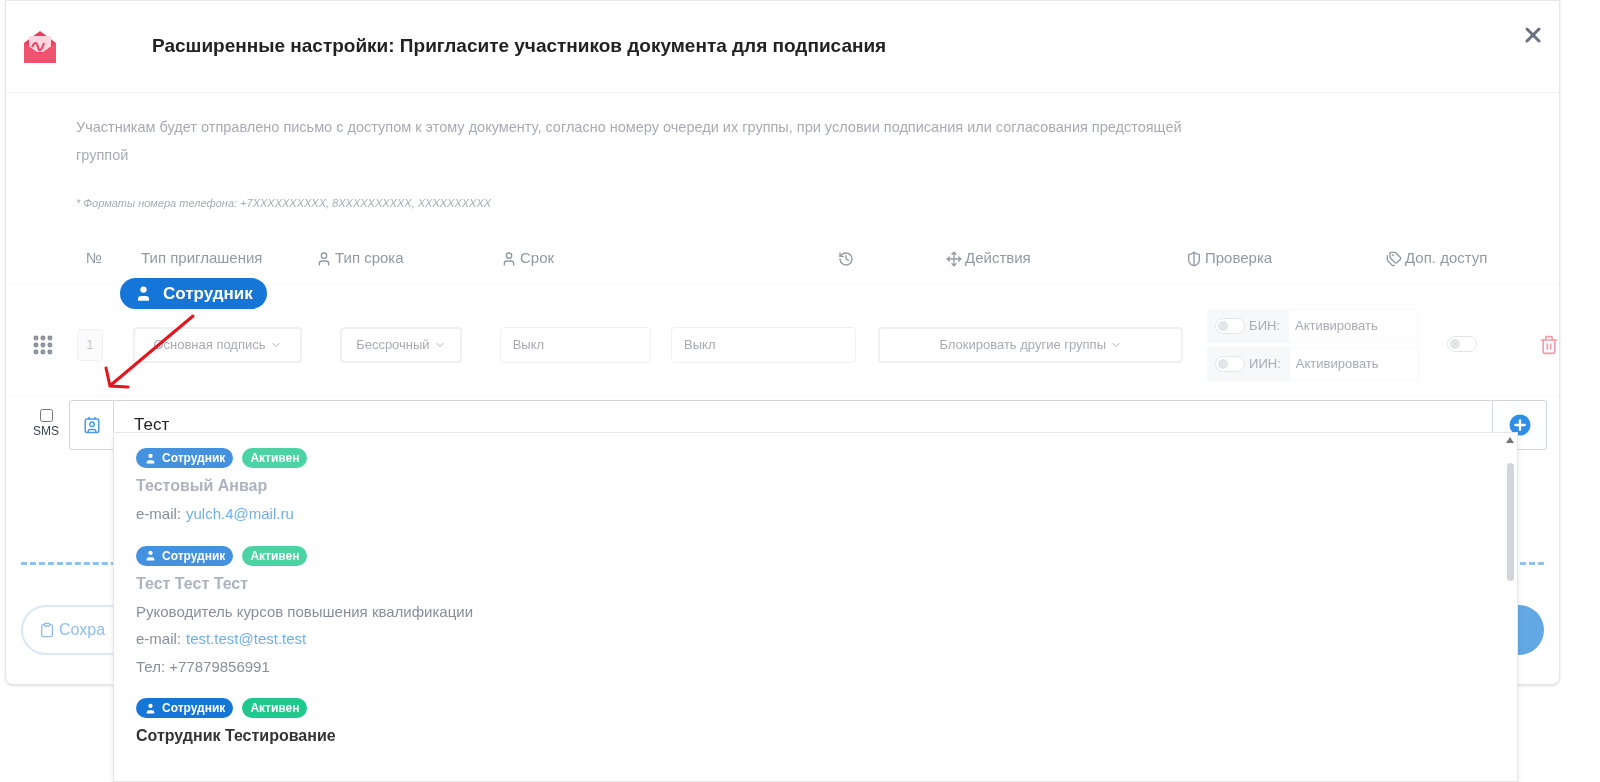  Describe the element at coordinates (819, 497) in the screenshot. I see `suggestion-item: Сотрудник Активен Тестовый Анвар e-mail: yulch.4@mail.ru` at that location.